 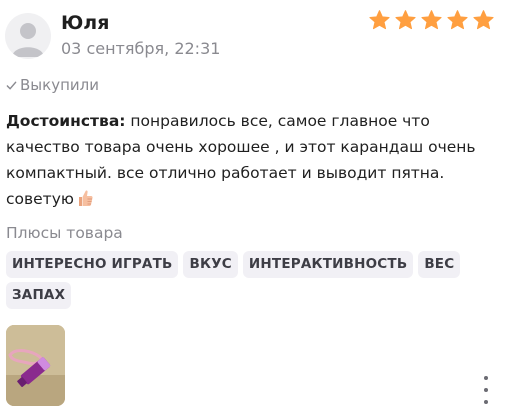 What do you see at coordinates (439, 264) in the screenshot?
I see `tag: ВЕС` at bounding box center [439, 264].